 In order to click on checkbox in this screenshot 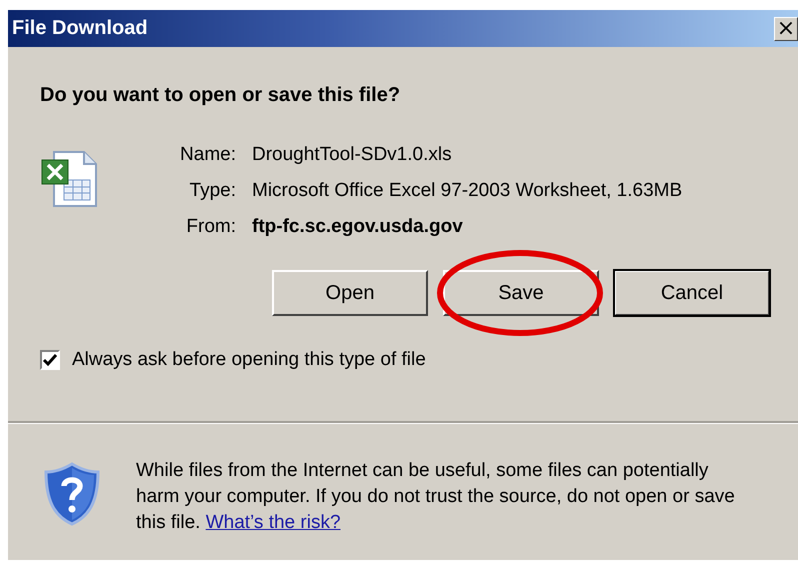, I will do `click(50, 360)`.